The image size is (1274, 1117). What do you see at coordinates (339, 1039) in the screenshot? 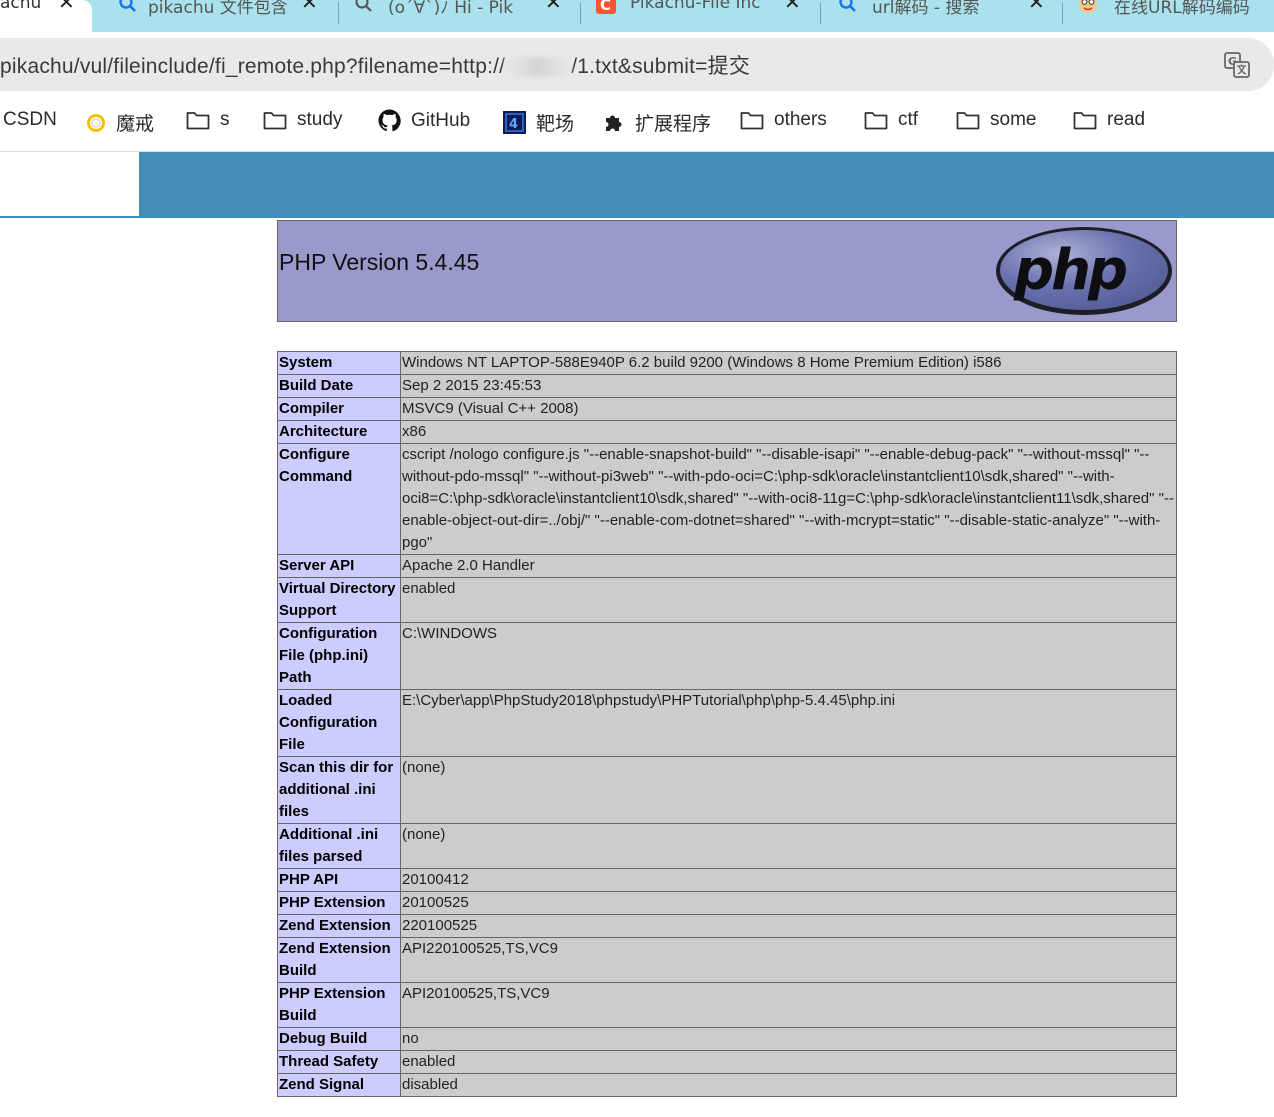
I see `config-key: Debug Build` at bounding box center [339, 1039].